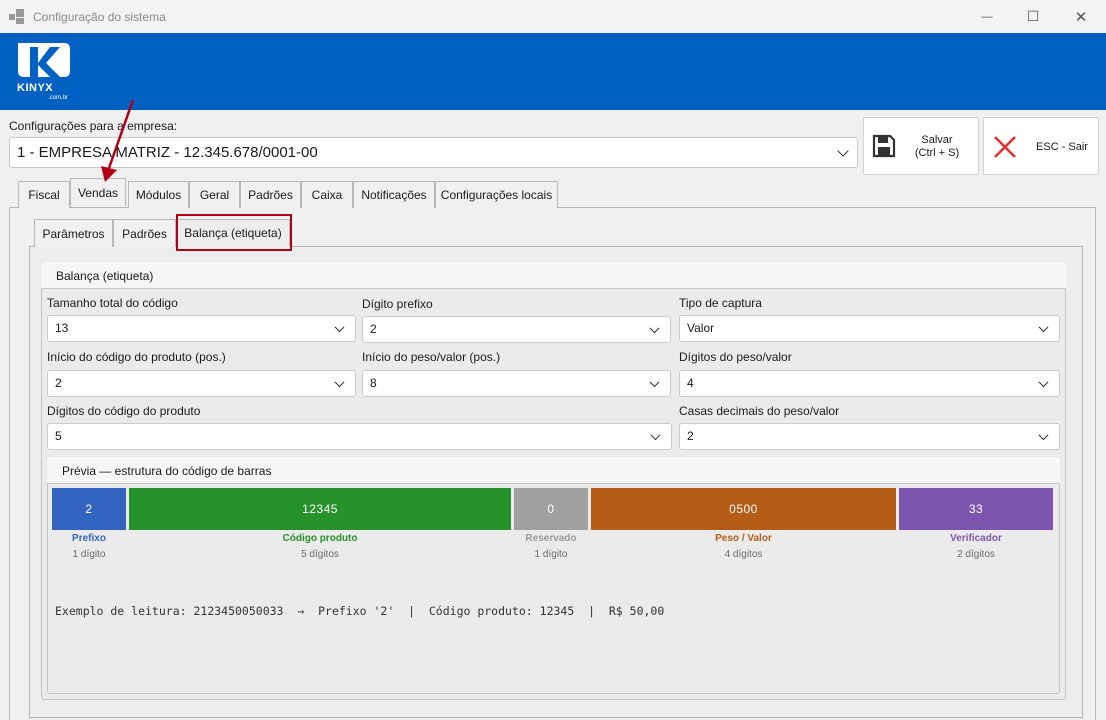  I want to click on captura-label: Tipo de captura, so click(720, 303).